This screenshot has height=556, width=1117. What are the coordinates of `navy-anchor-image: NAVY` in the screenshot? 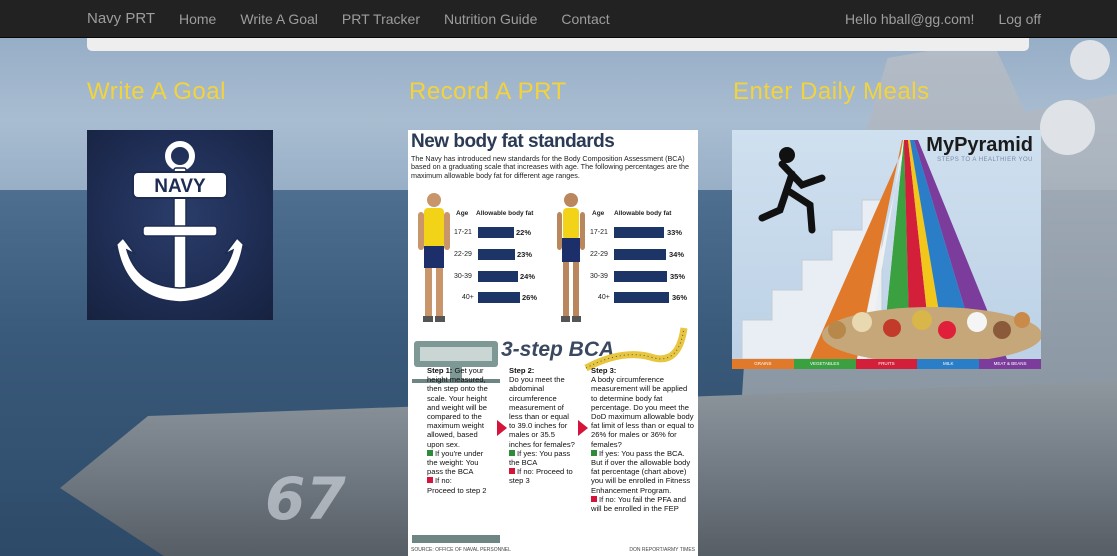 It's located at (180, 225).